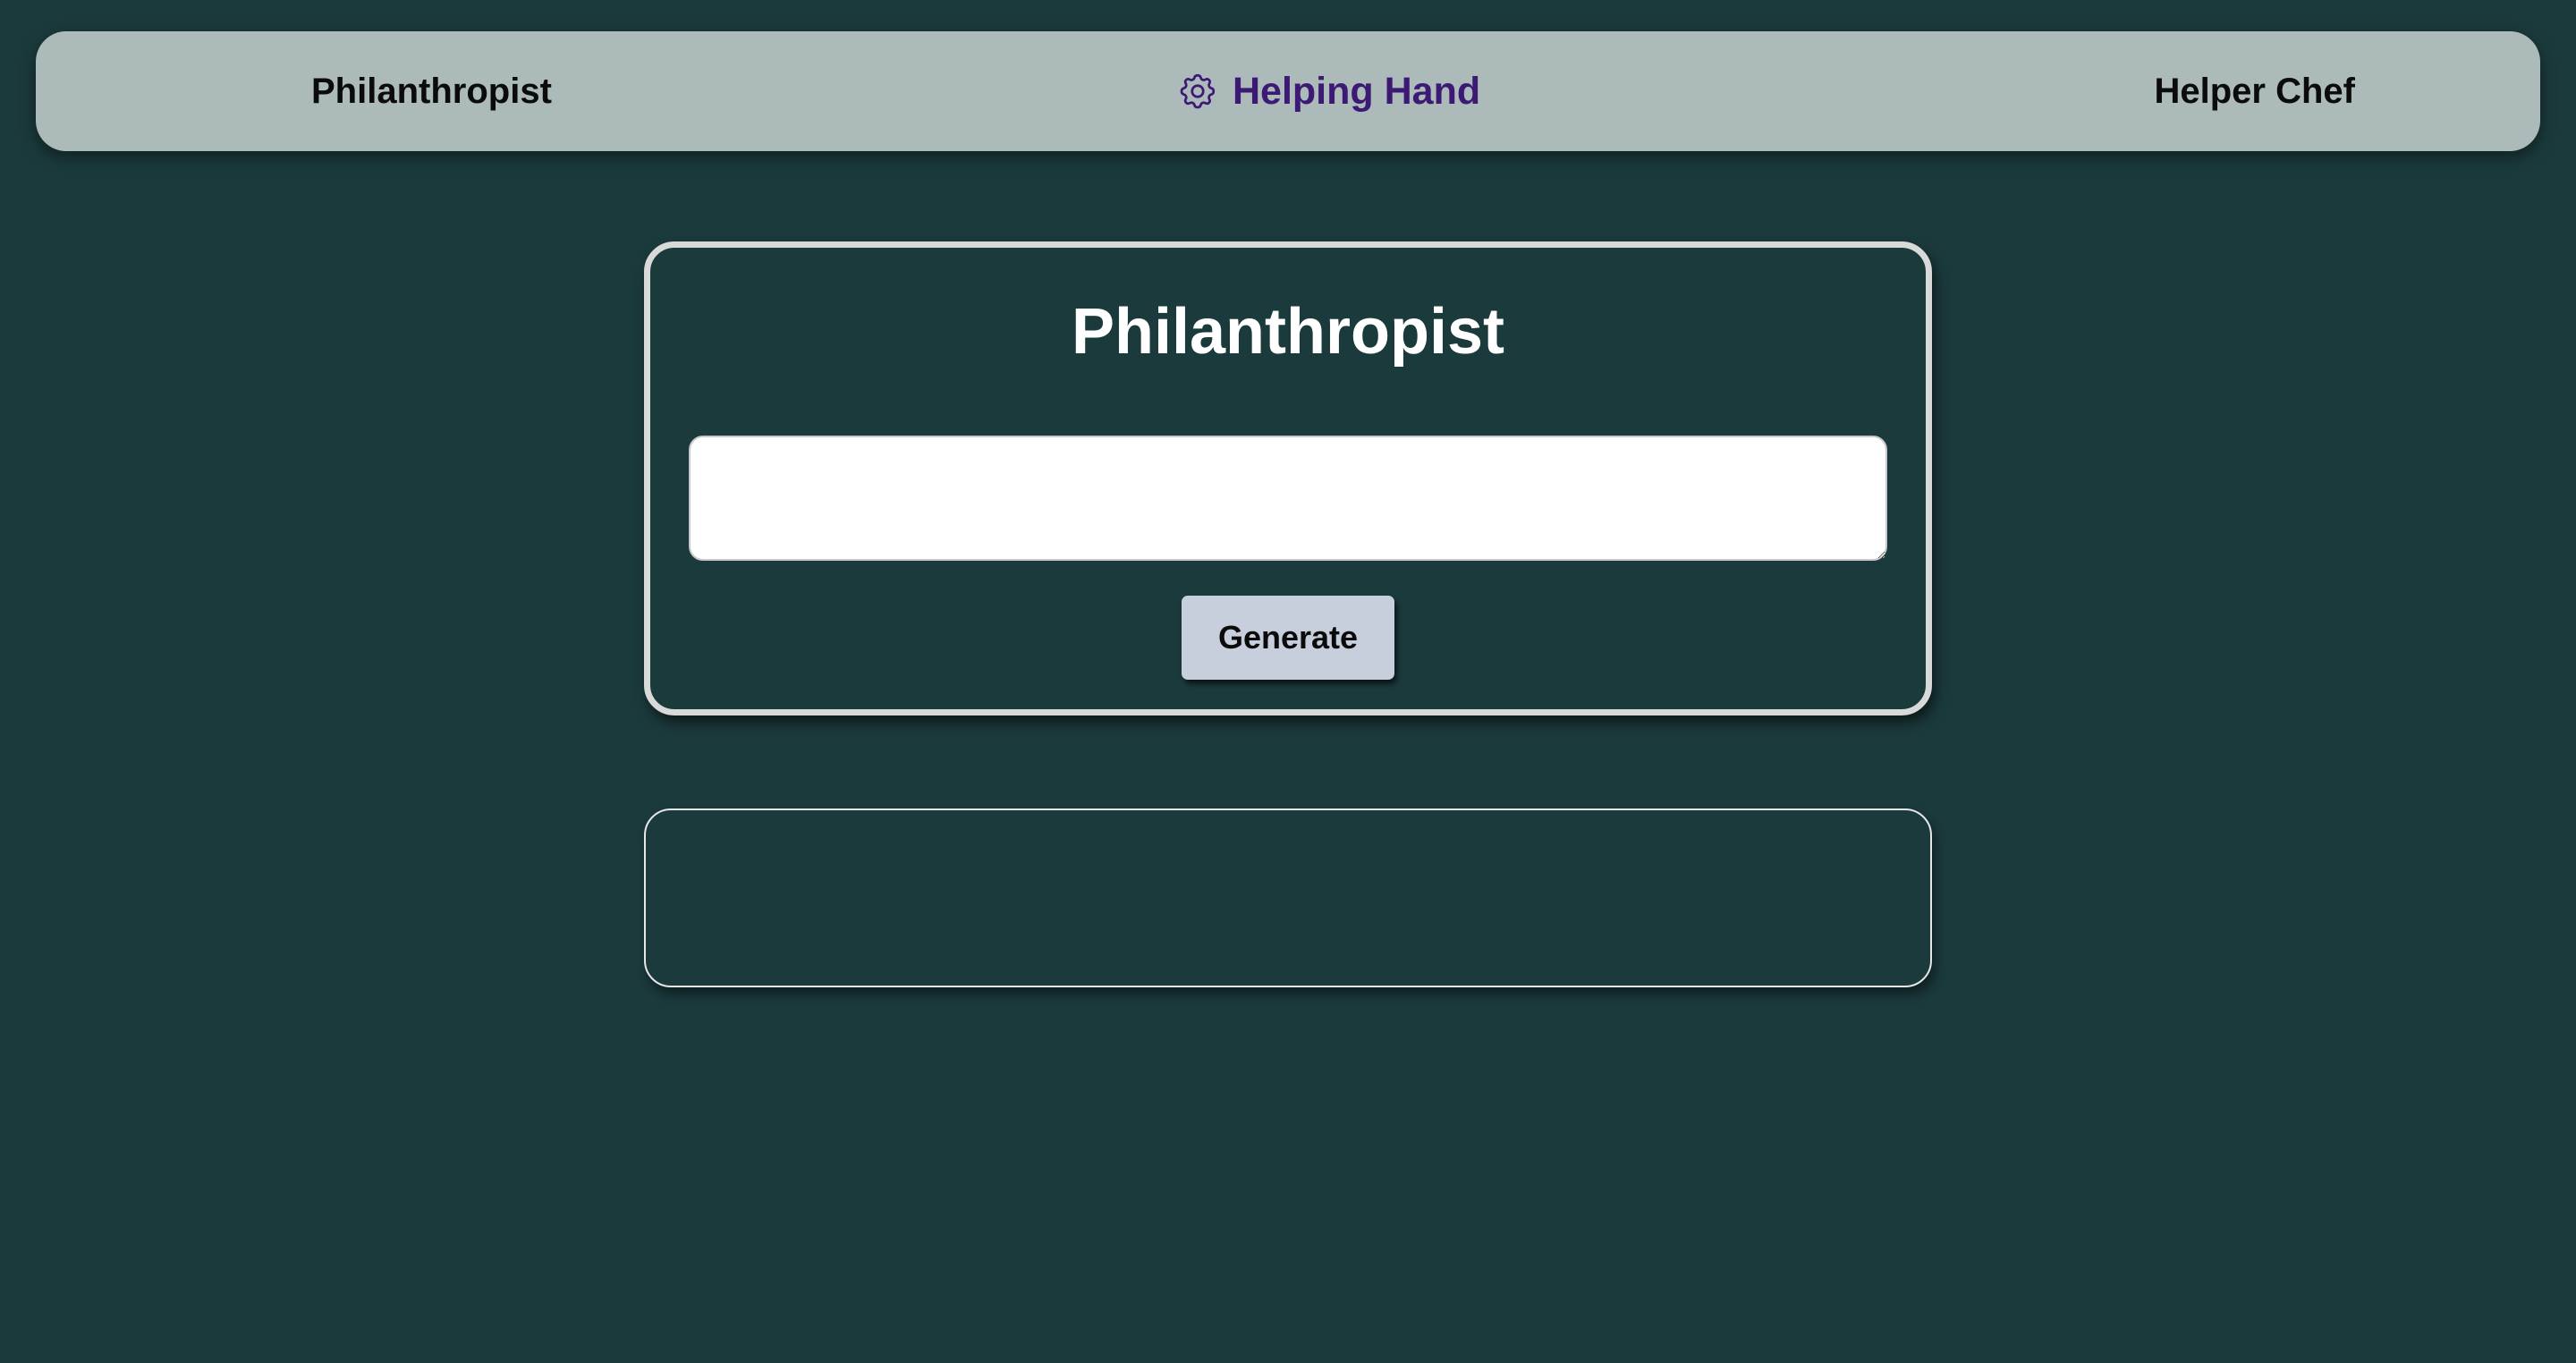  Describe the element at coordinates (2255, 91) in the screenshot. I see `nav-link-helper-chef: Helper Chef` at that location.